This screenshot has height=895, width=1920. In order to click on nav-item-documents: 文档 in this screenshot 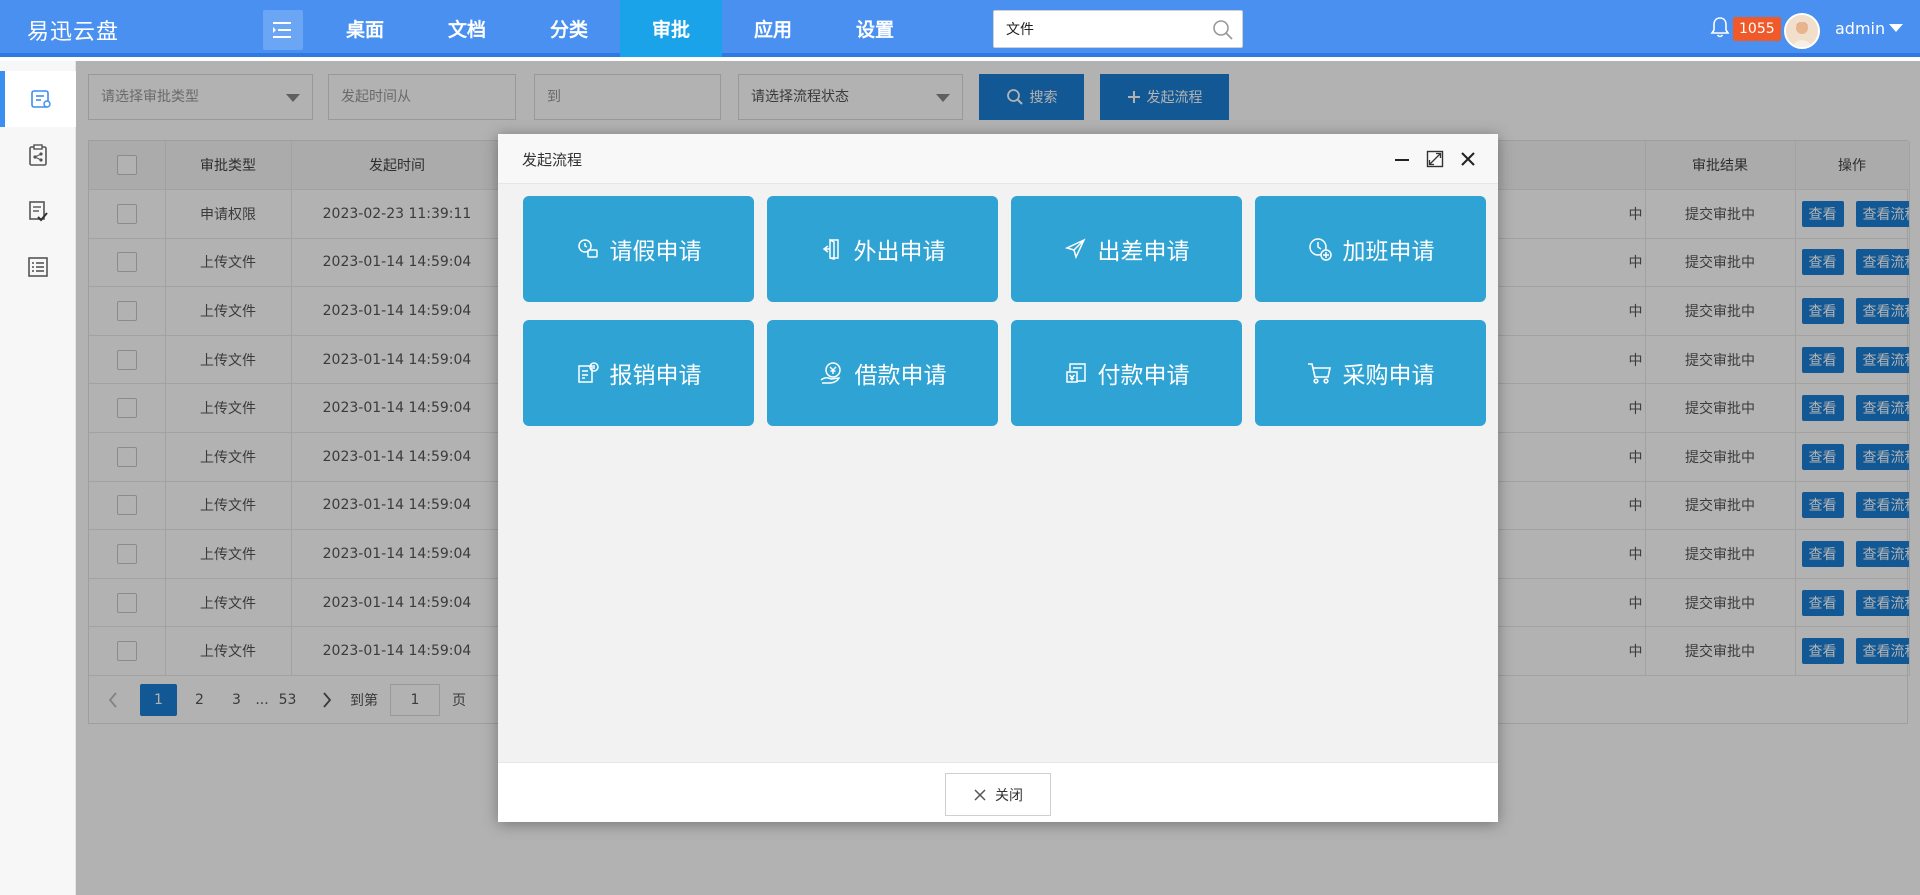, I will do `click(467, 28)`.